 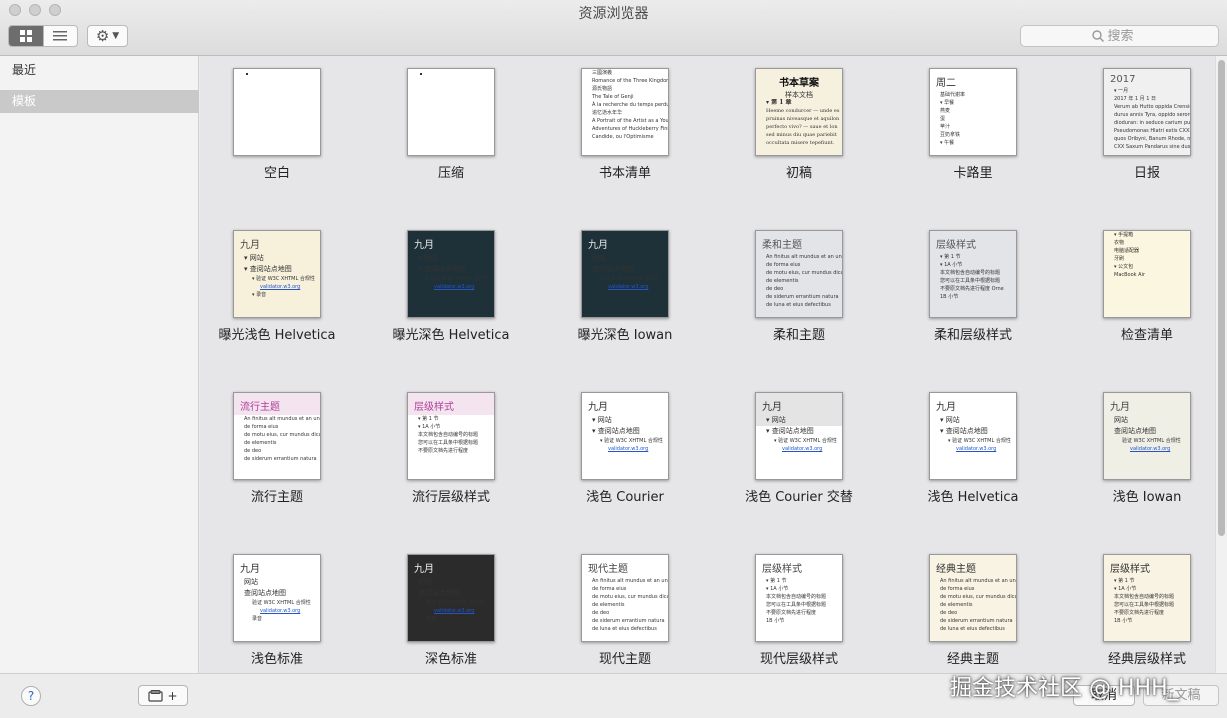 What do you see at coordinates (946, 83) in the screenshot?
I see `thumbnail-heading: 周二` at bounding box center [946, 83].